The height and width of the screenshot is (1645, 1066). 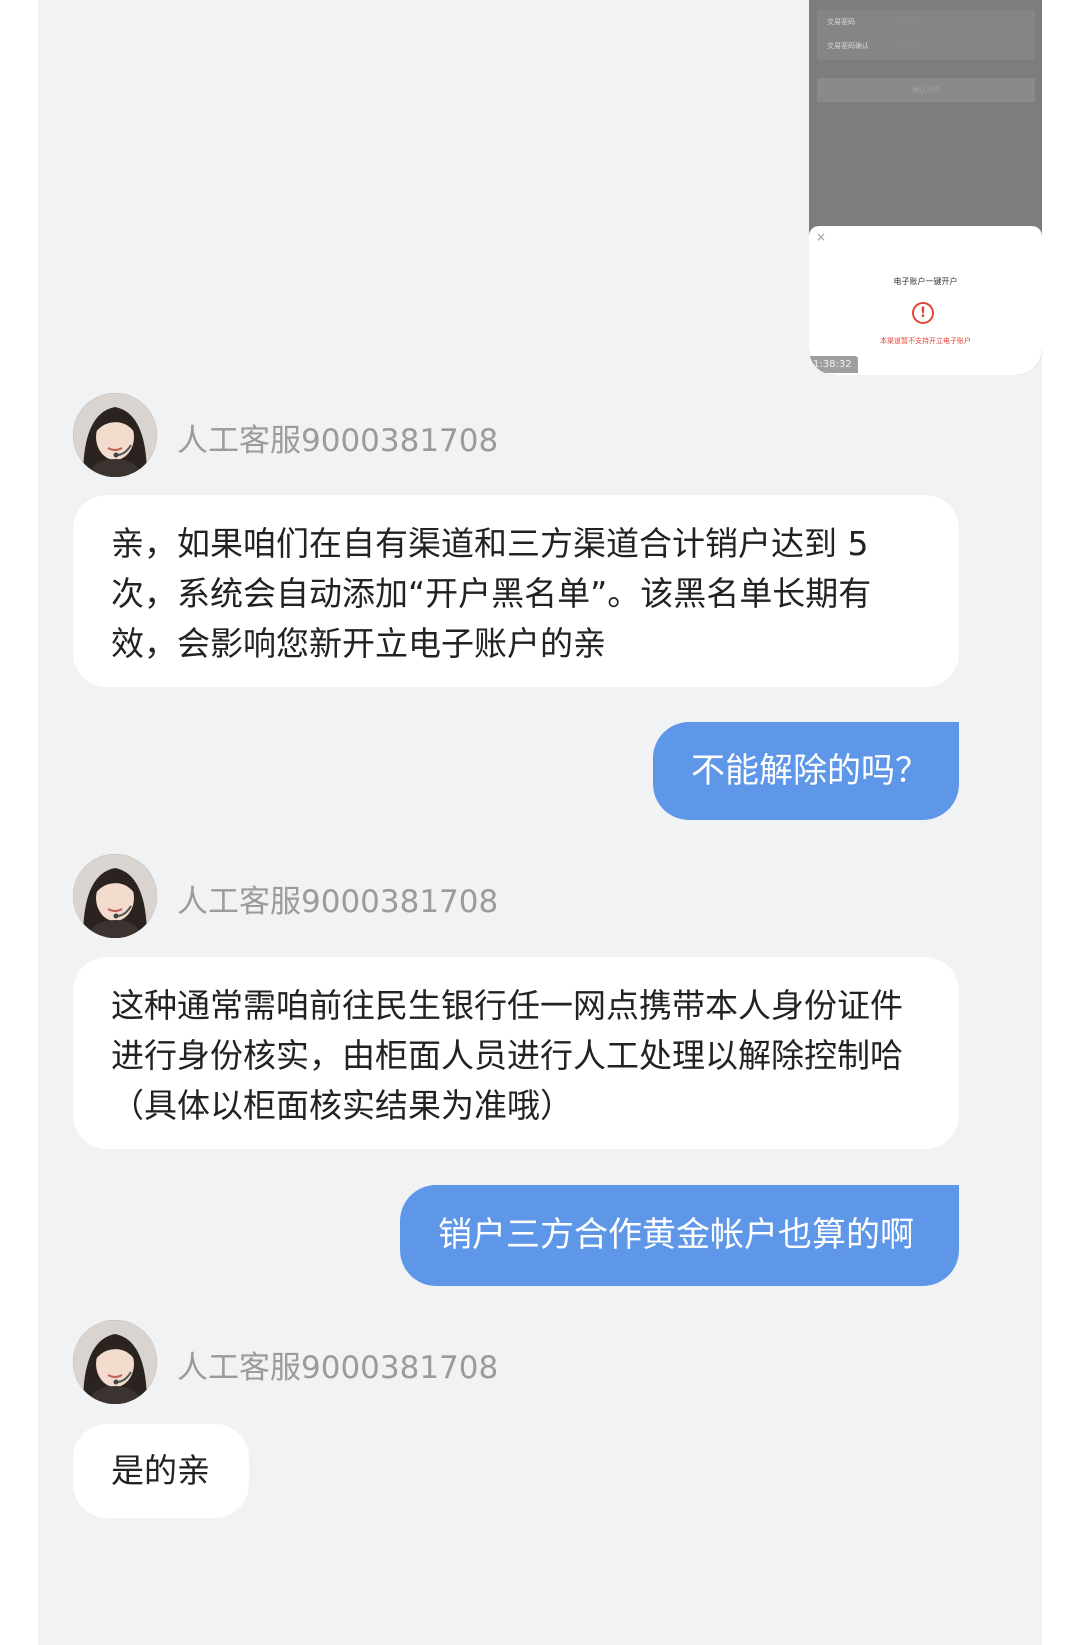 What do you see at coordinates (926, 90) in the screenshot?
I see `screenshot-confirm-button: 确认开户` at bounding box center [926, 90].